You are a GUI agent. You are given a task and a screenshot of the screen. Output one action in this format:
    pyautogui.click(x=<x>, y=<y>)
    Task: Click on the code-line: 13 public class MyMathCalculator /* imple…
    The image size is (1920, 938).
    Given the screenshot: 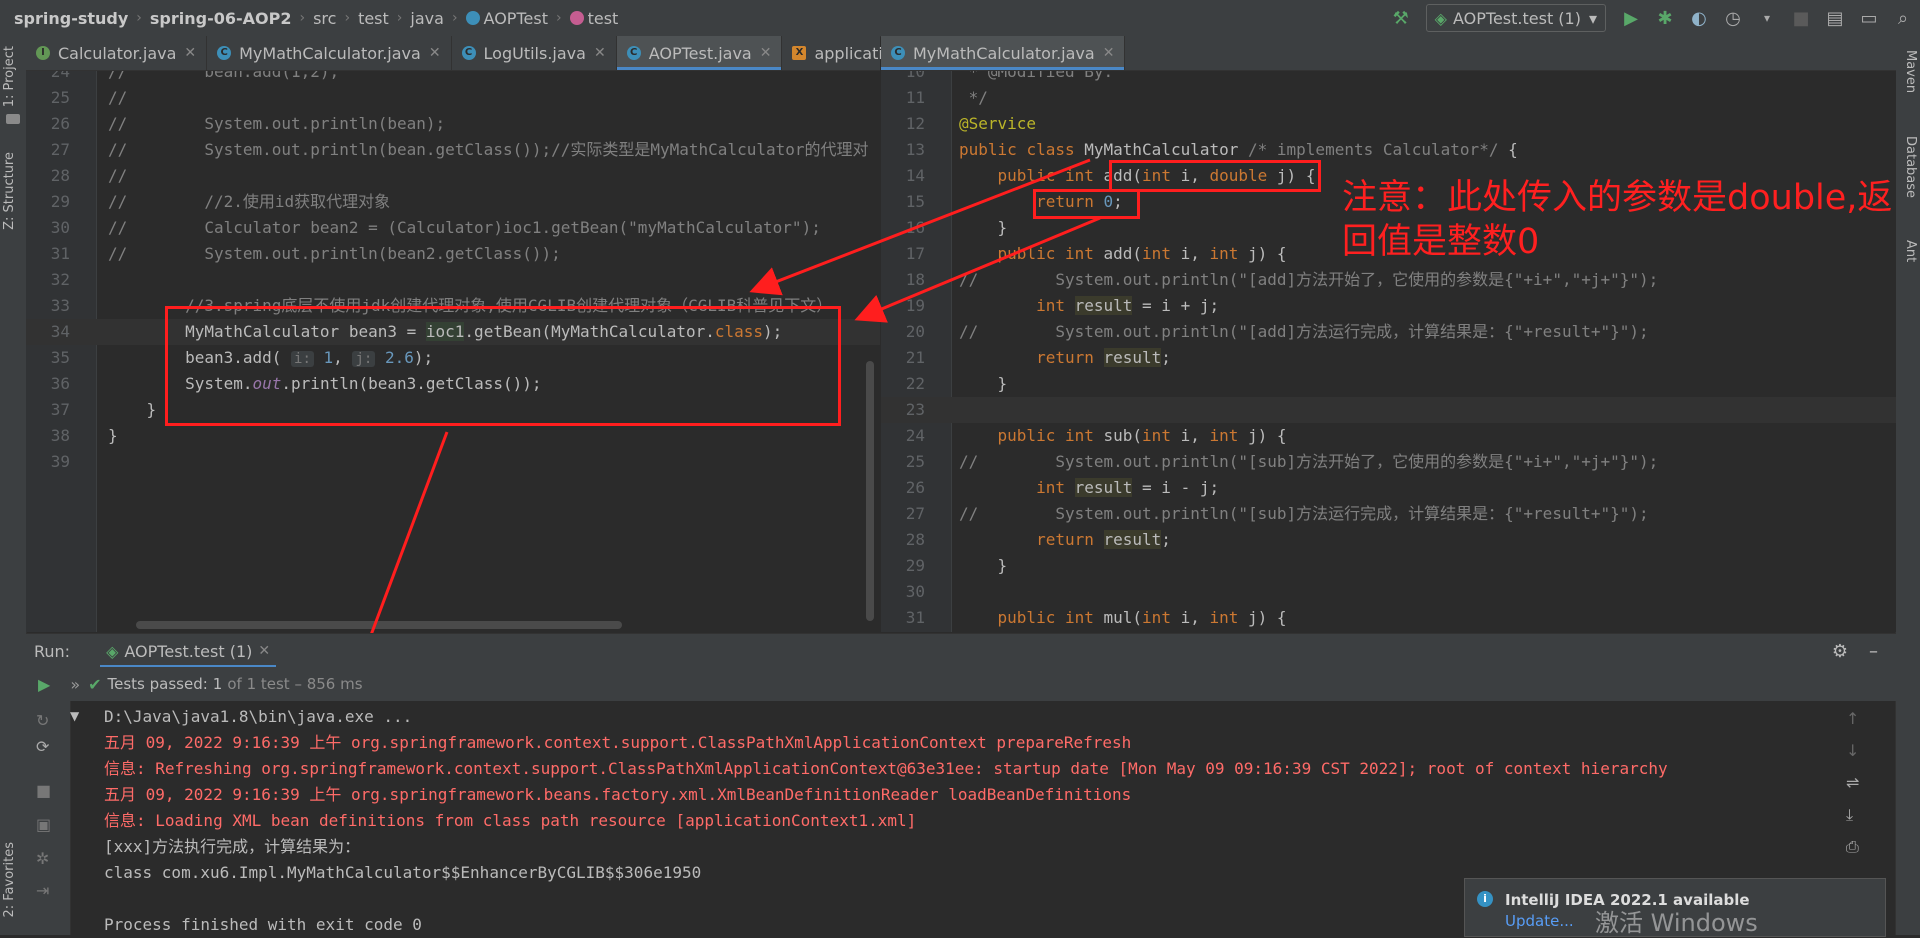 What is the action you would take?
    pyautogui.click(x=1388, y=150)
    